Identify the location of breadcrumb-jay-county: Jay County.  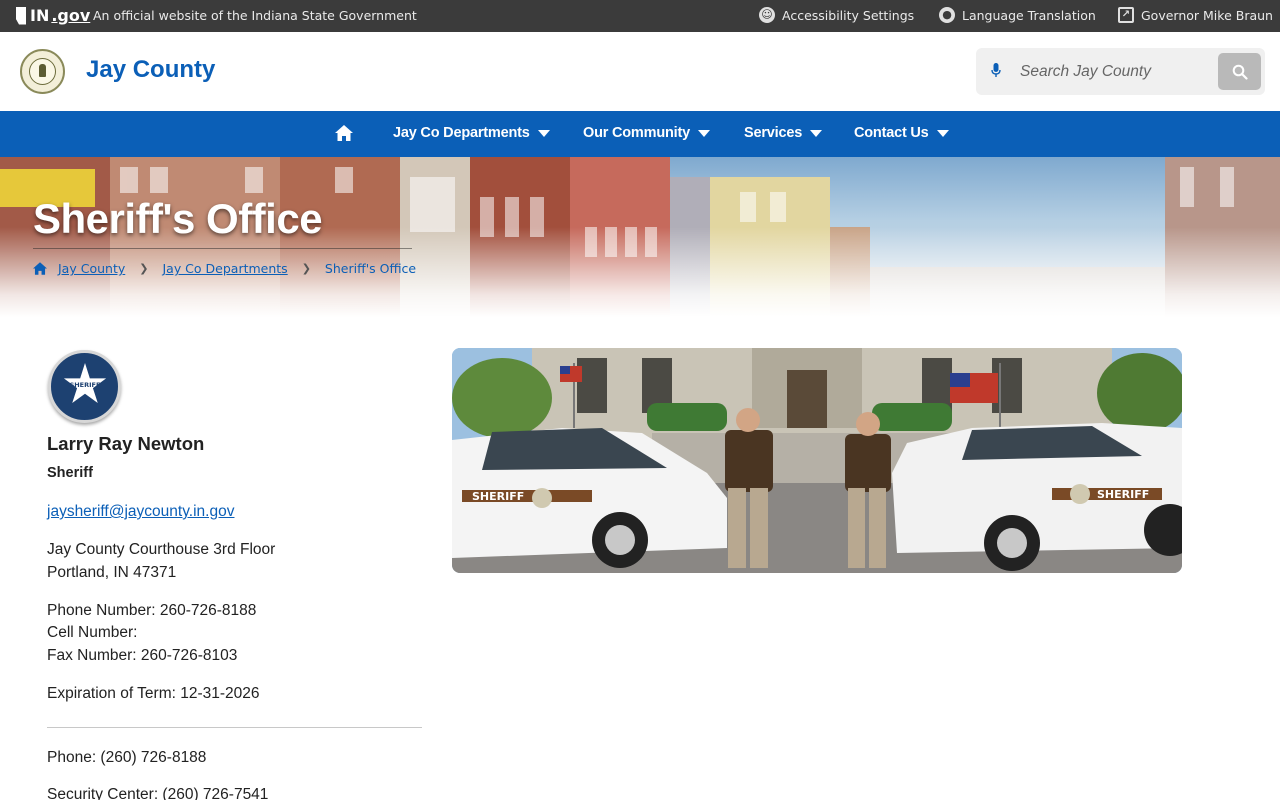
(91, 268).